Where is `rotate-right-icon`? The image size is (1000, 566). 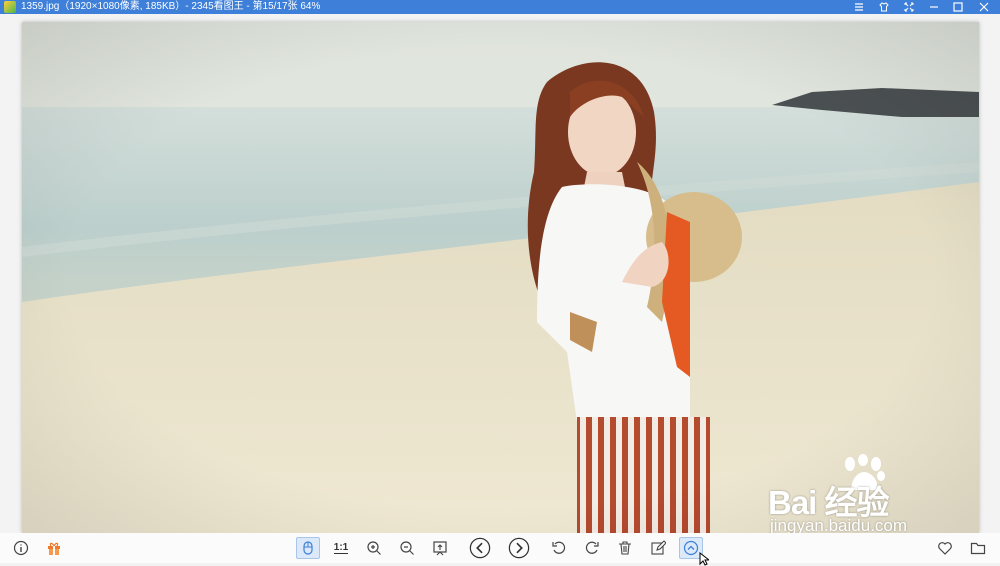
rotate-right-icon is located at coordinates (592, 547).